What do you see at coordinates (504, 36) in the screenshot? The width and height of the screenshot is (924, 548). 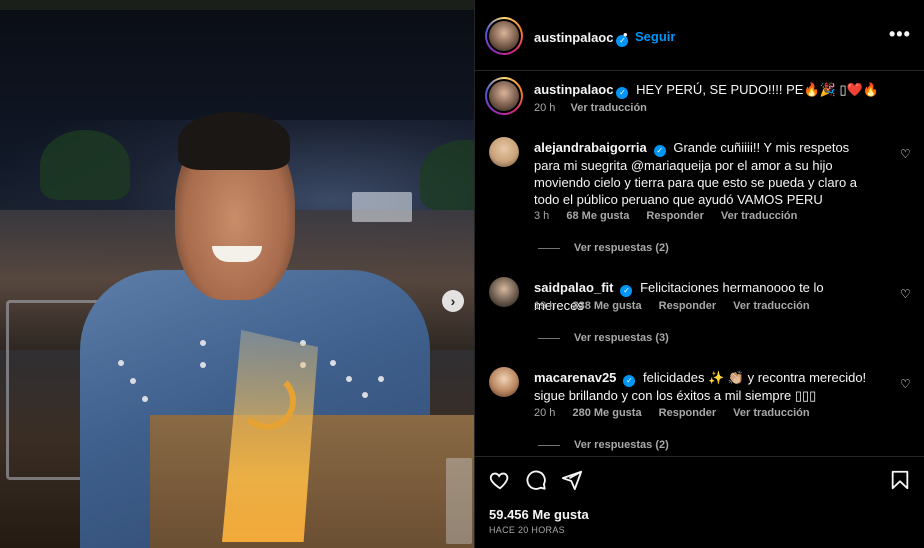 I see `avatar` at bounding box center [504, 36].